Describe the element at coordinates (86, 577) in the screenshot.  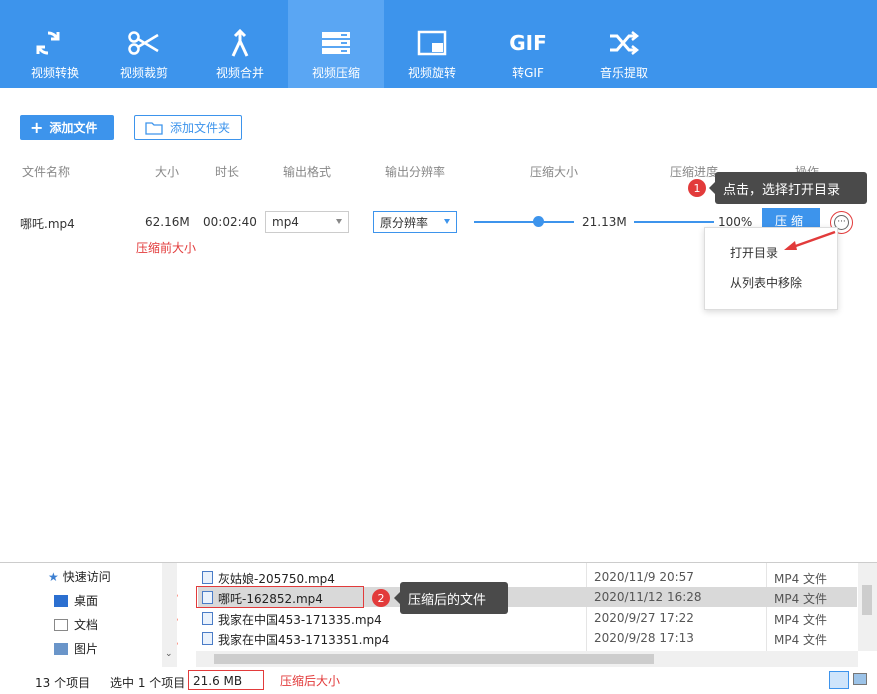
I see `nav-label: 快速访问` at that location.